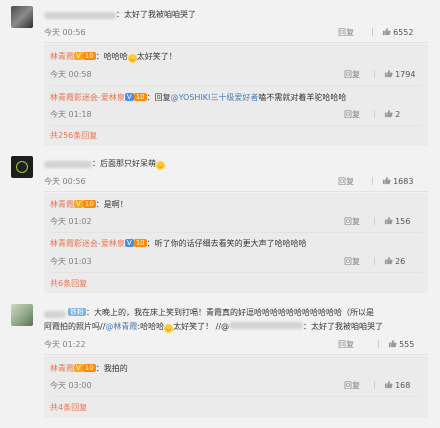 This screenshot has height=428, width=440. I want to click on reply-time: 今天 01:03, so click(71, 261).